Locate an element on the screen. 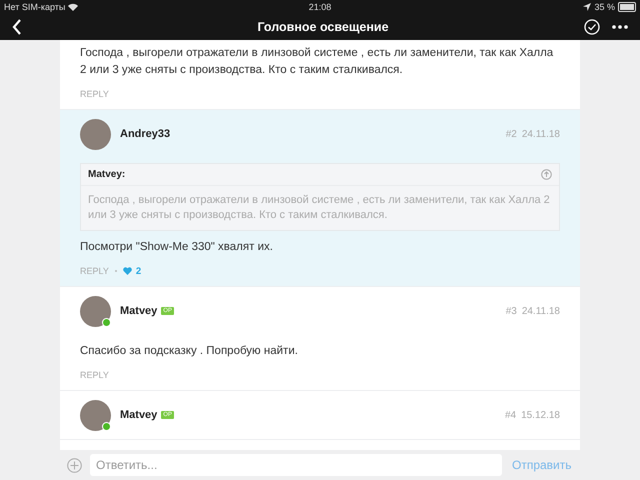 The height and width of the screenshot is (480, 640). checkmark-circle-icon is located at coordinates (592, 26).